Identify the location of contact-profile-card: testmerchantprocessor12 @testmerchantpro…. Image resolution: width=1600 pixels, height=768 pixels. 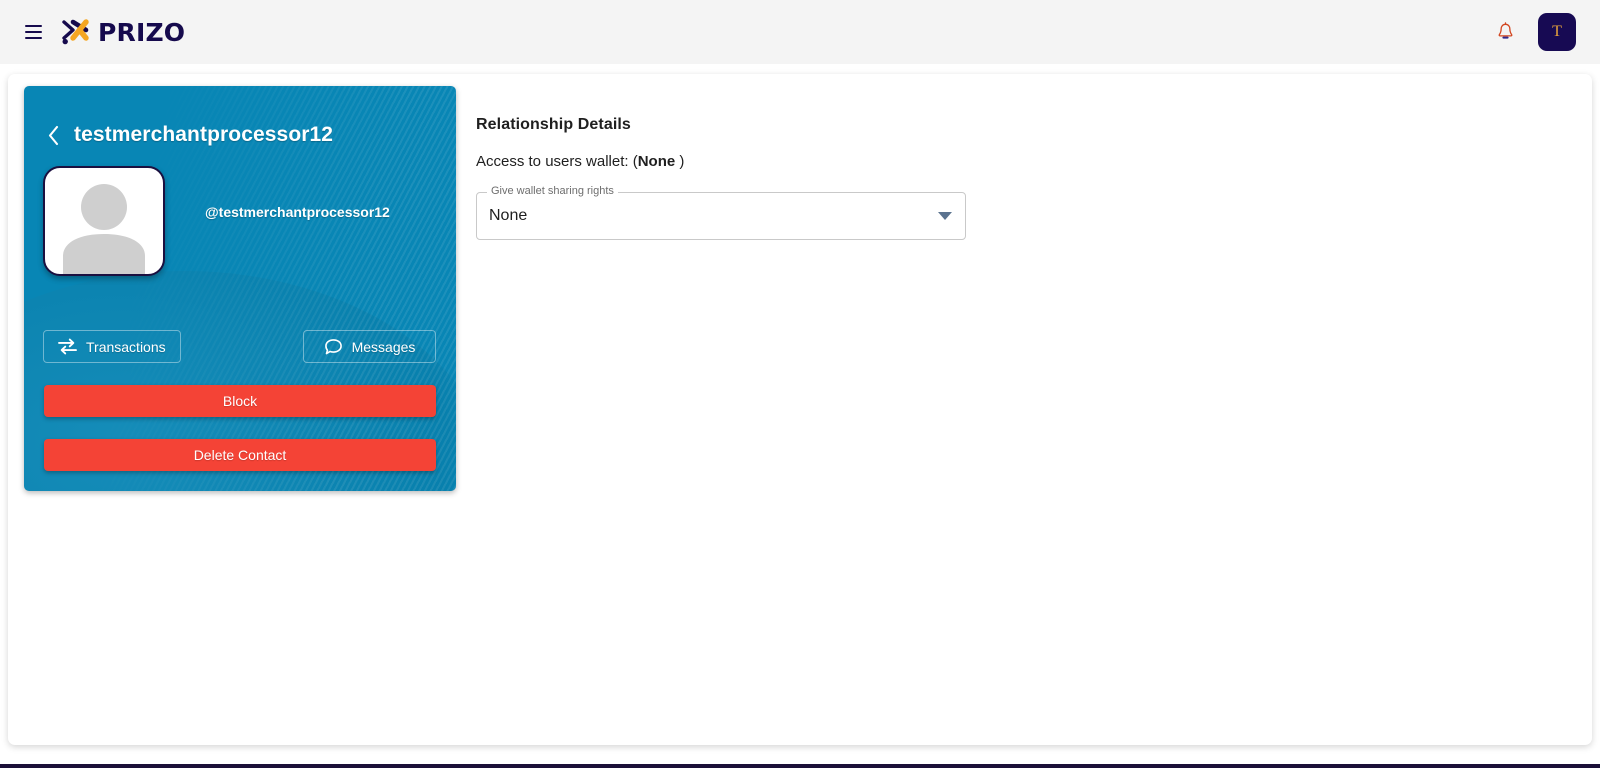
(240, 288).